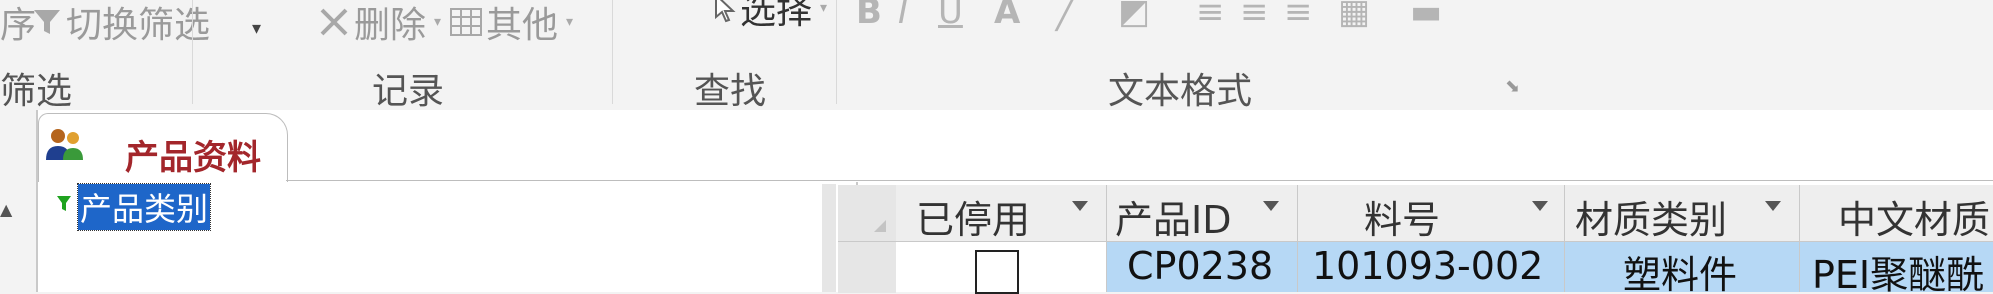 Image resolution: width=1993 pixels, height=294 pixels. I want to click on cell-material-cn: PEI聚醚酰, so click(1896, 267).